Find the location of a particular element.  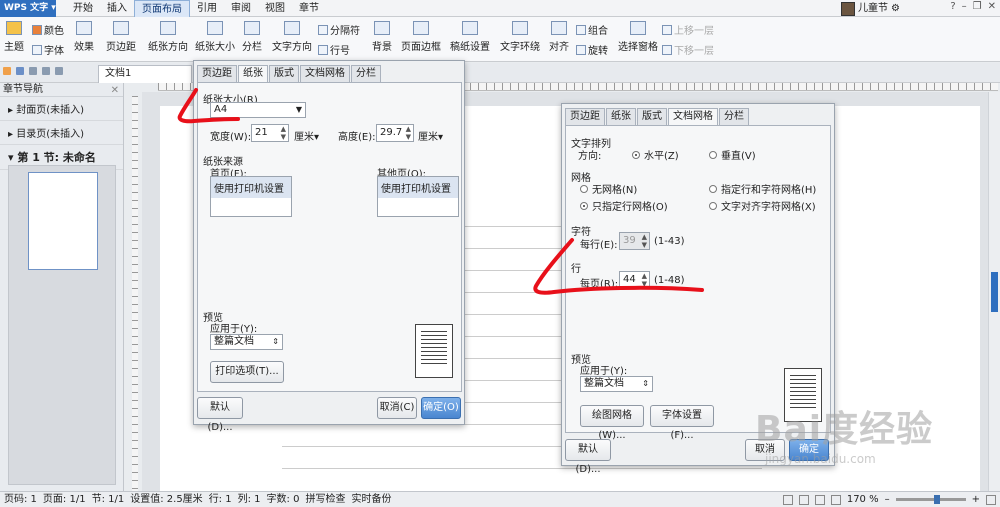

theme-button: 主题 is located at coordinates (14, 37).